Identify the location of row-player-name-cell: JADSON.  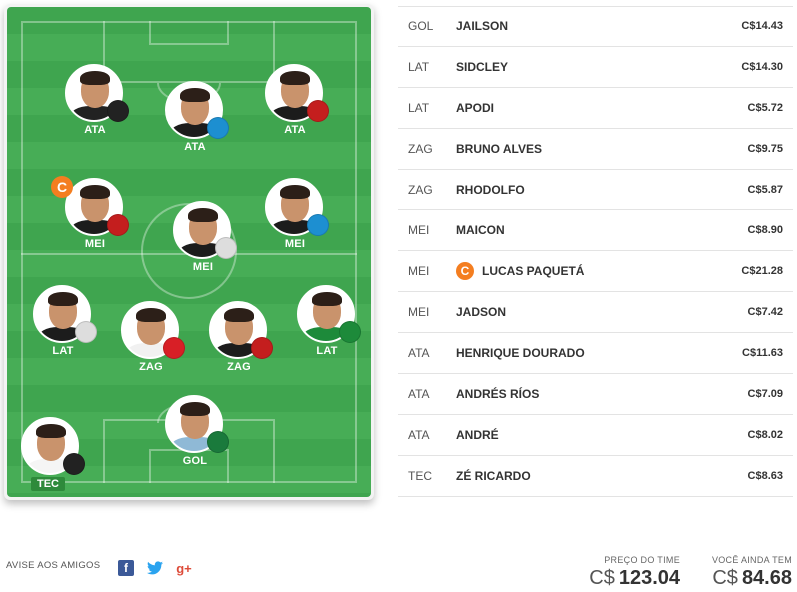
(579, 312).